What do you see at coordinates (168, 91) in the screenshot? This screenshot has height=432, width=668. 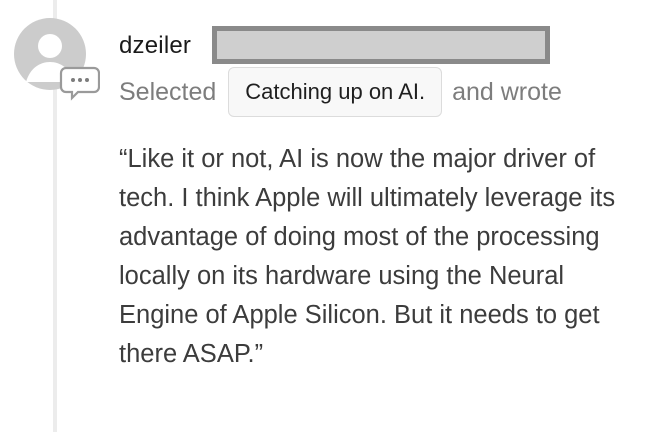 I see `action-prefix: Selected` at bounding box center [168, 91].